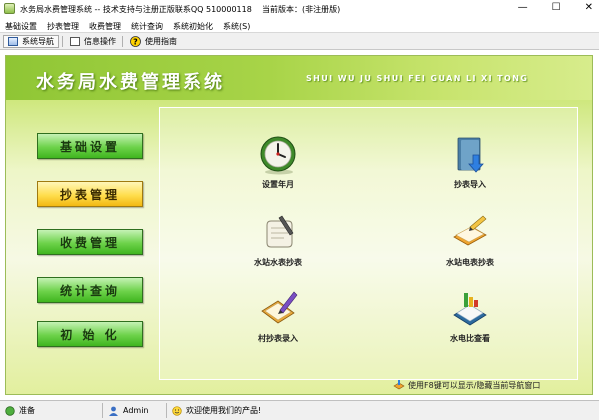  Describe the element at coordinates (90, 334) in the screenshot. I see `nav-init-button: 初 始 化` at that location.